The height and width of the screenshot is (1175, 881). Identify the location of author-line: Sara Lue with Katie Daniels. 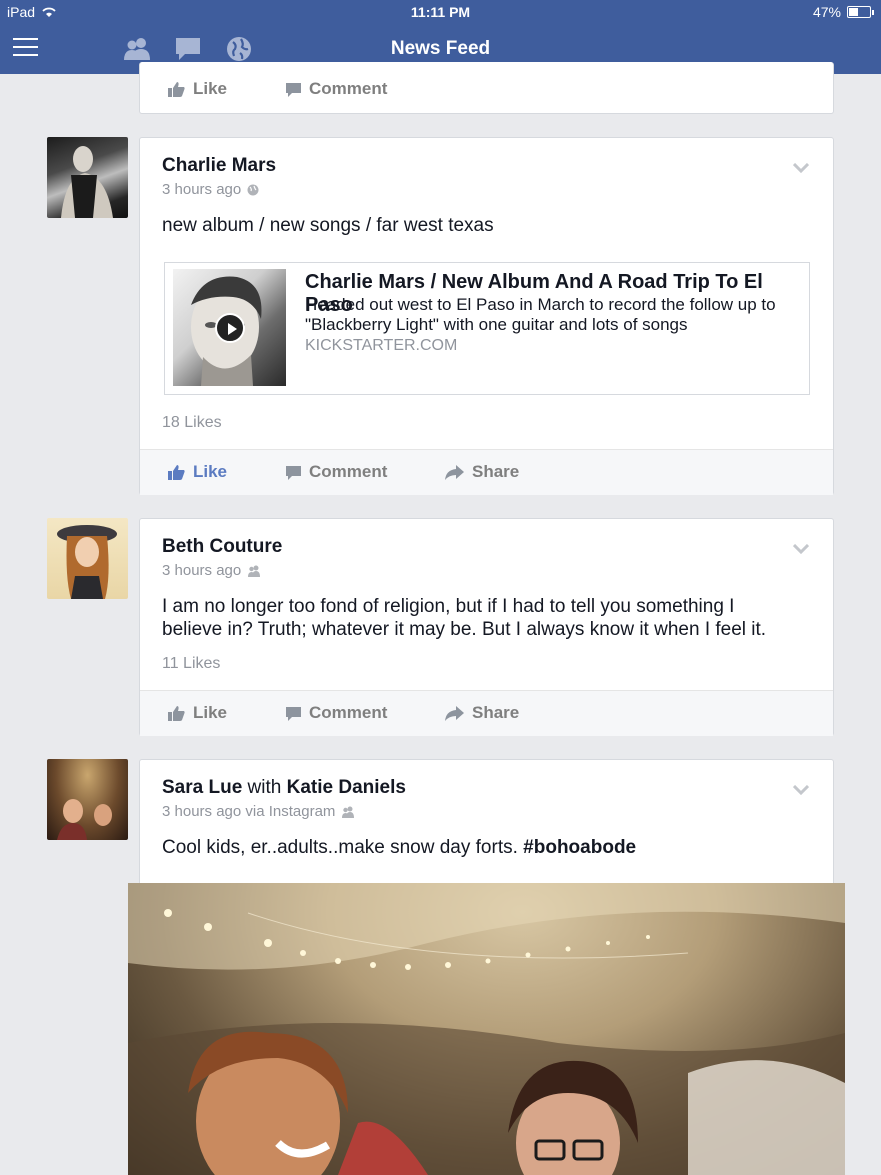
(284, 788).